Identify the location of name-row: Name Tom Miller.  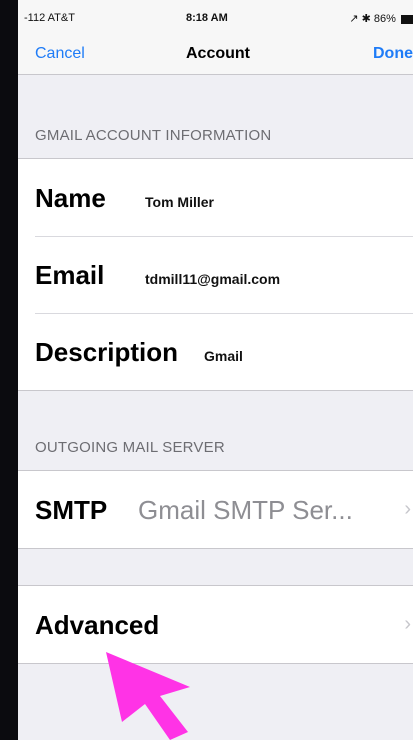
(215, 197).